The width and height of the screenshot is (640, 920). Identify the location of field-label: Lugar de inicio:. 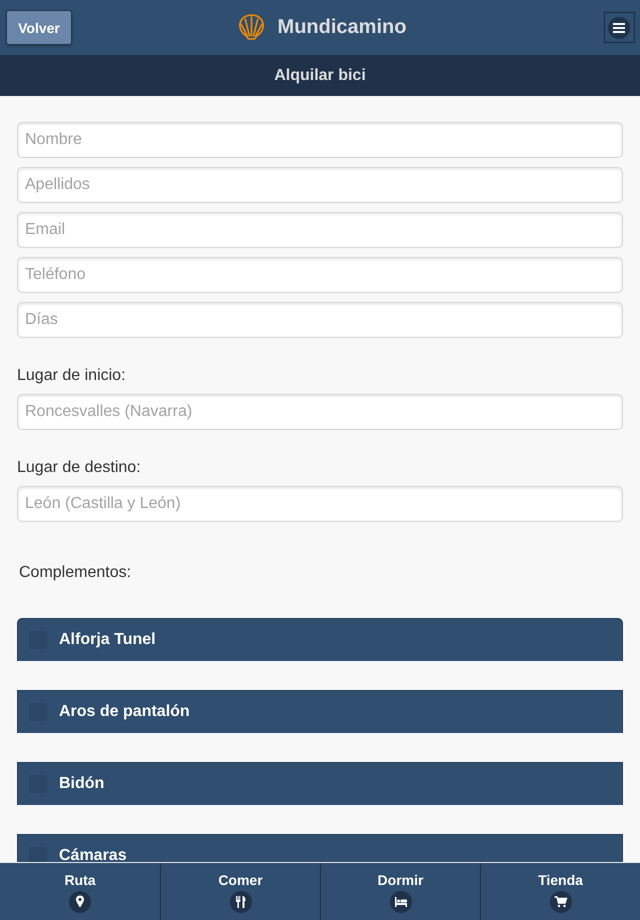
(71, 375).